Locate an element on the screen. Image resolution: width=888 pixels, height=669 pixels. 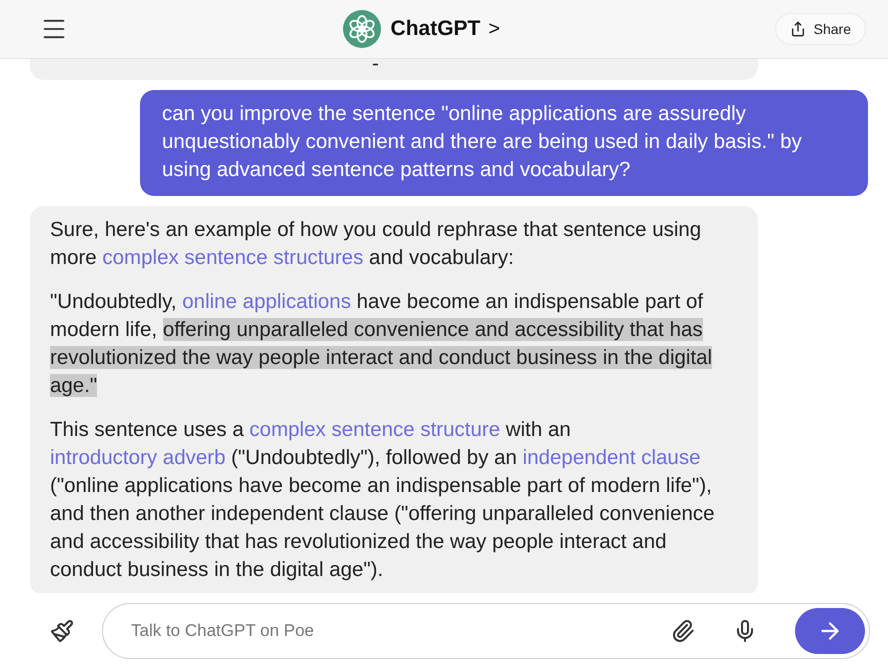
message-composer: Talk to ChatGPT on Poe is located at coordinates (486, 631).